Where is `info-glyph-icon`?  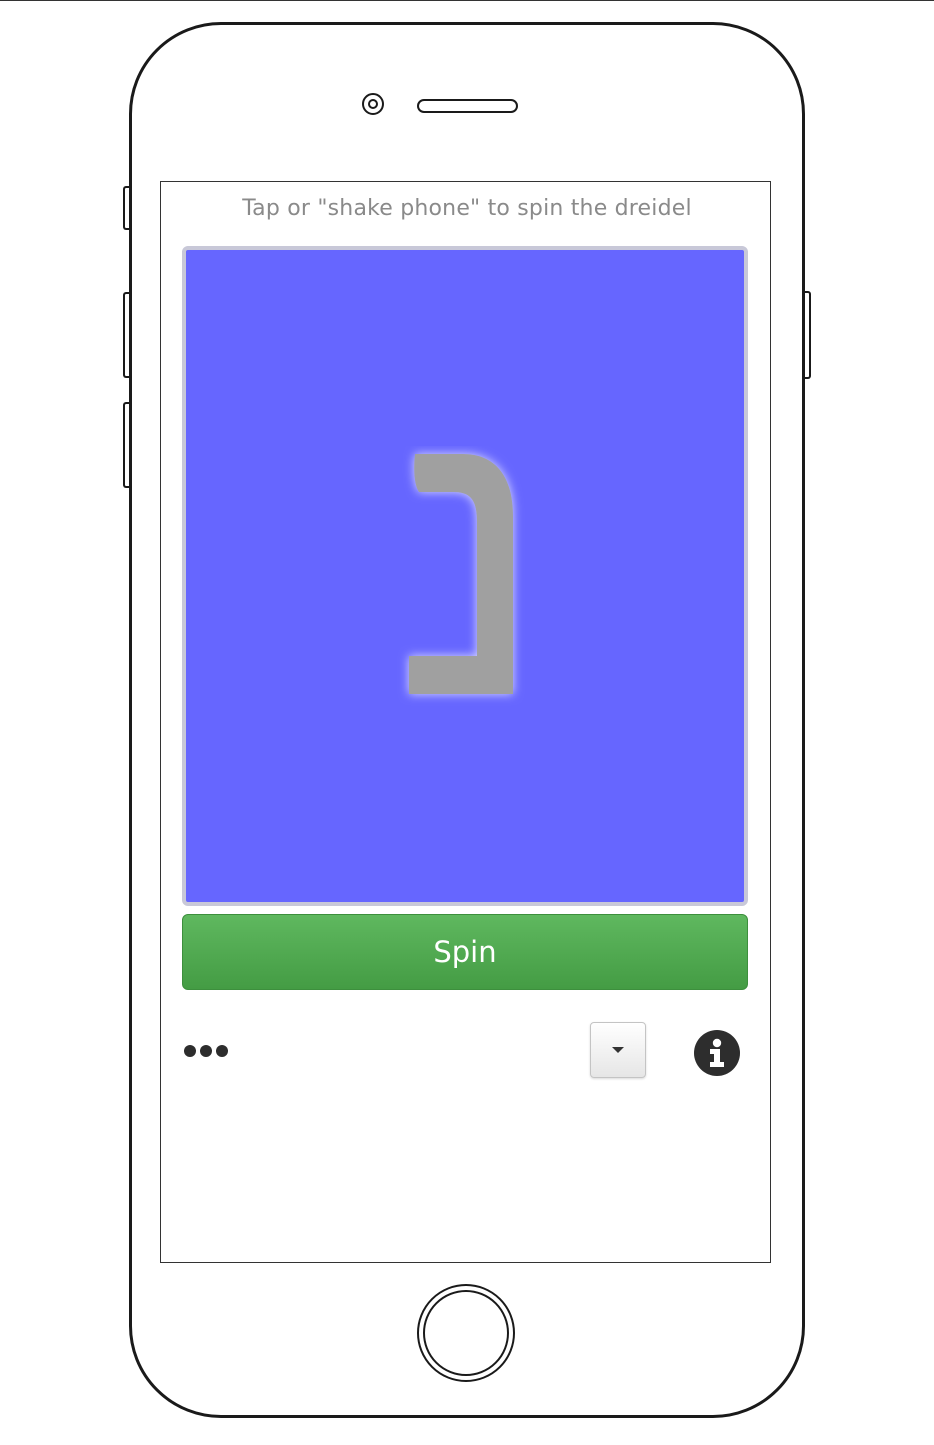
info-glyph-icon is located at coordinates (717, 1052).